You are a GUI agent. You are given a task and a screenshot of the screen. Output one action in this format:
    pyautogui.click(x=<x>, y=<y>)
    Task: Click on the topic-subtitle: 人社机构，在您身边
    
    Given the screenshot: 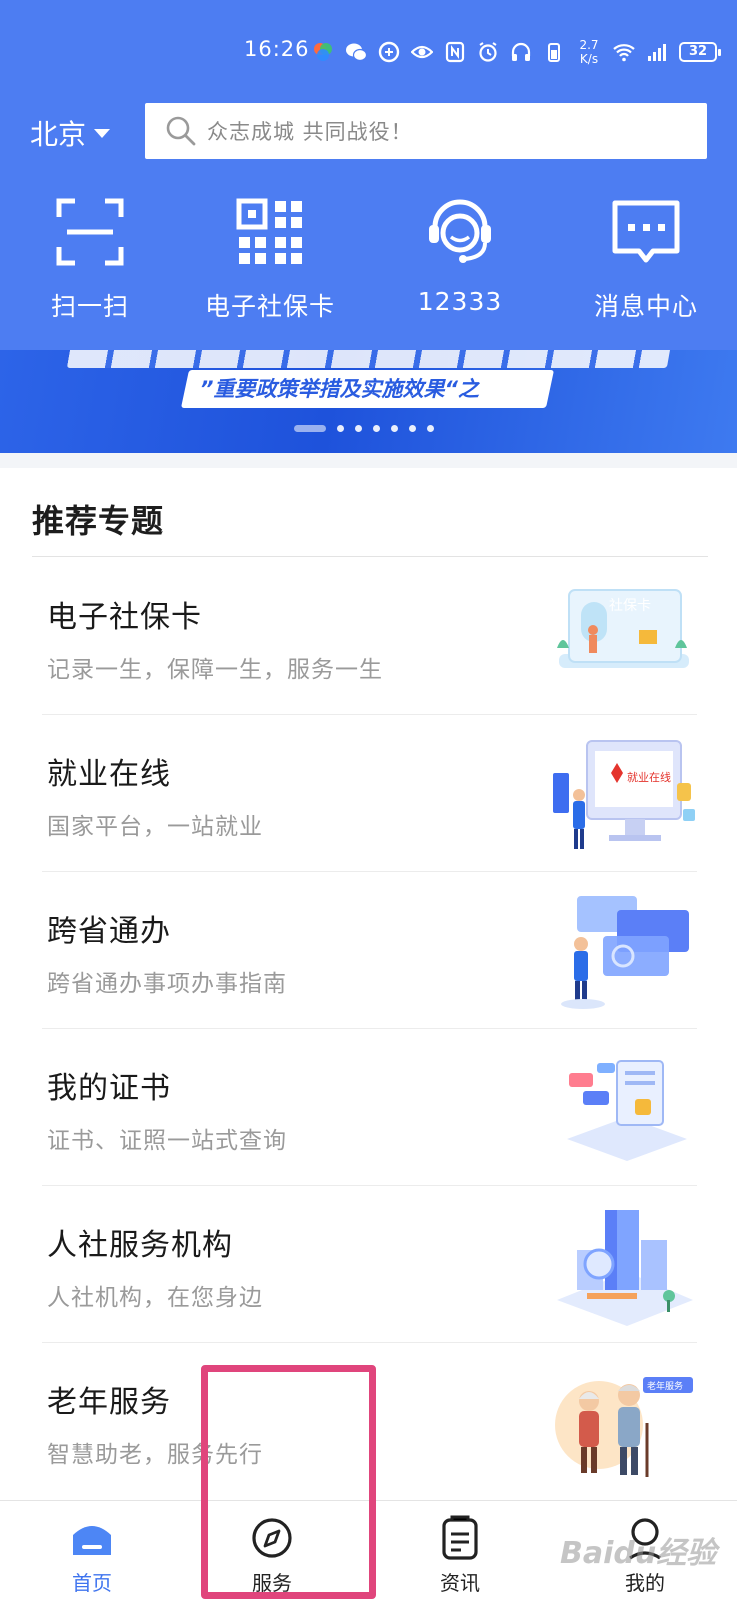 What is the action you would take?
    pyautogui.click(x=155, y=1298)
    